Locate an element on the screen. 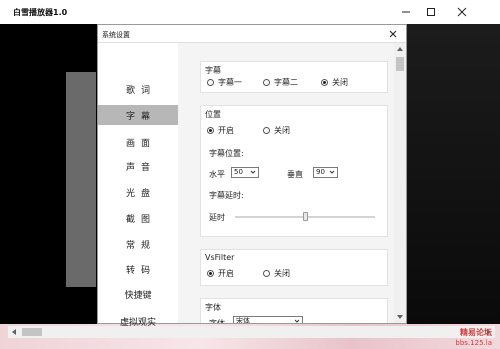 The image size is (500, 349). nav-item-label: 快捷键 is located at coordinates (138, 295).